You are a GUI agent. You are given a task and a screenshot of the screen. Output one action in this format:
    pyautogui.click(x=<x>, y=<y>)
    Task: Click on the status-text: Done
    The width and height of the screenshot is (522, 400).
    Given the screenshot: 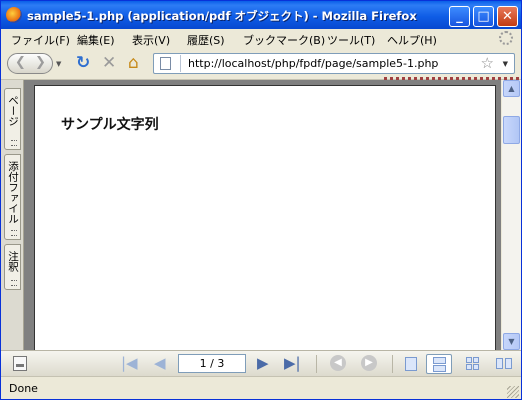 What is the action you would take?
    pyautogui.click(x=23, y=388)
    